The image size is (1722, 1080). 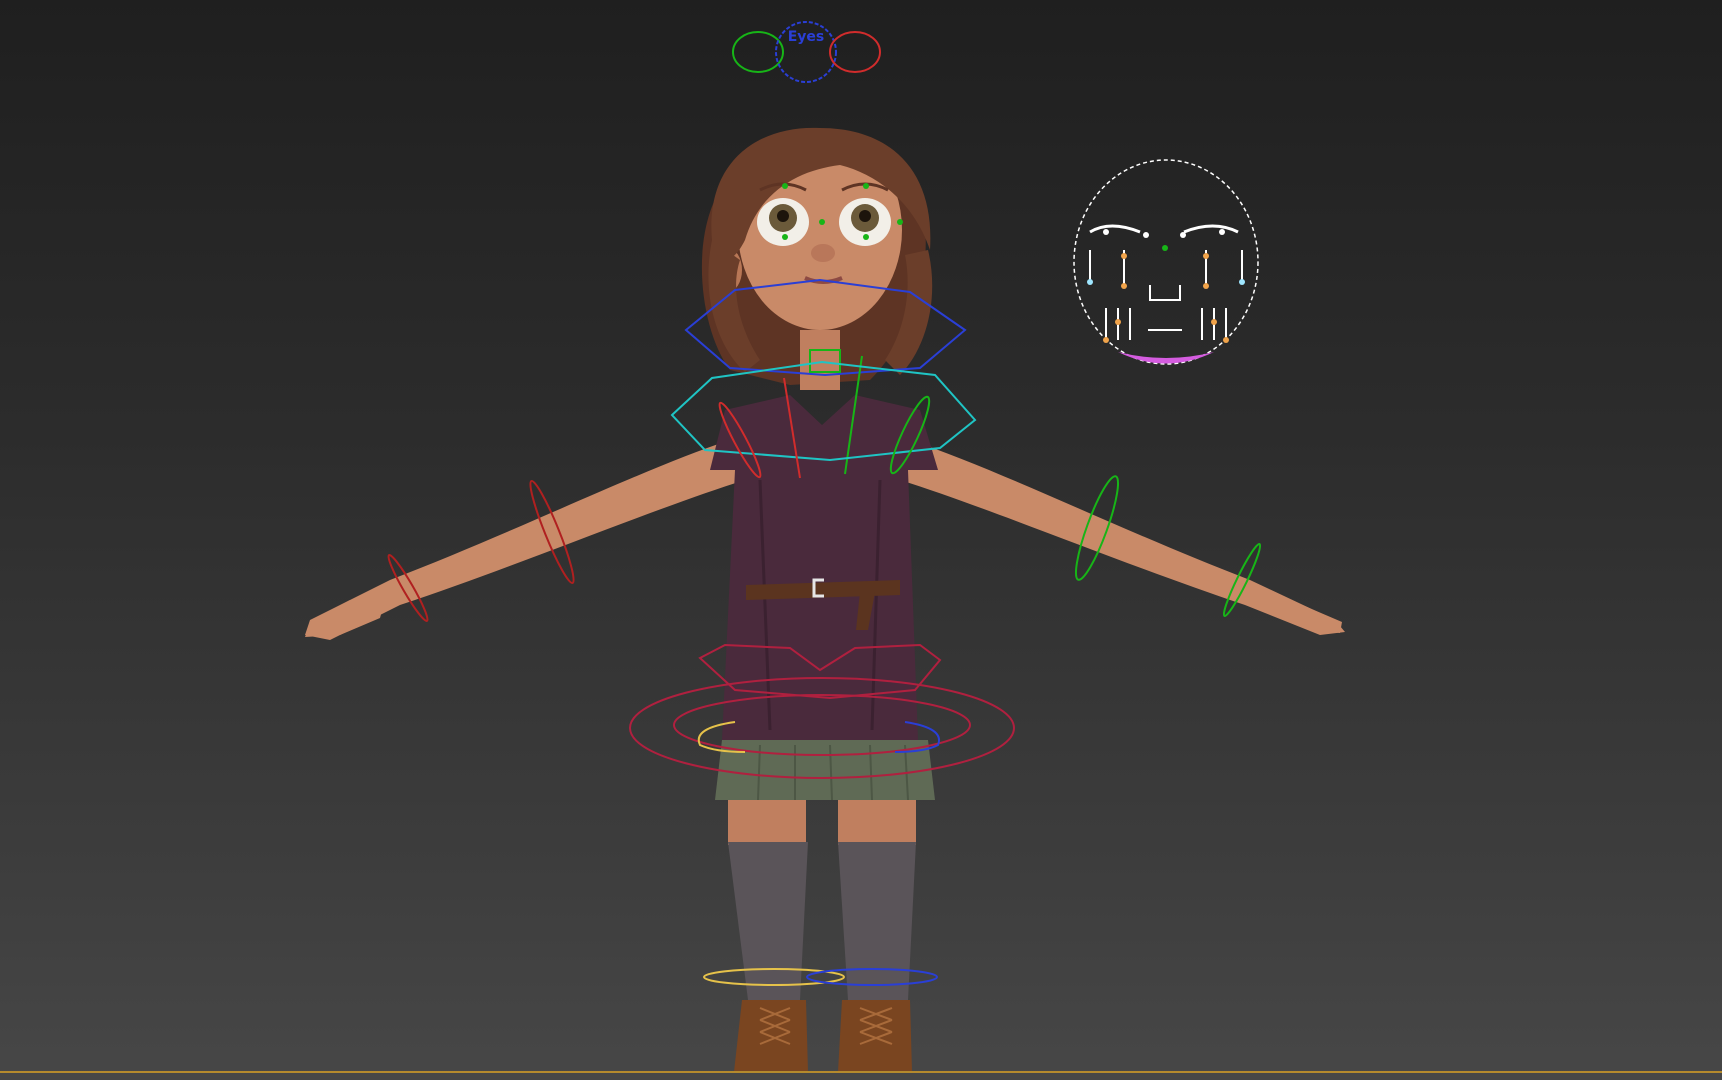 What do you see at coordinates (783, 216) in the screenshot?
I see `left-pupil` at bounding box center [783, 216].